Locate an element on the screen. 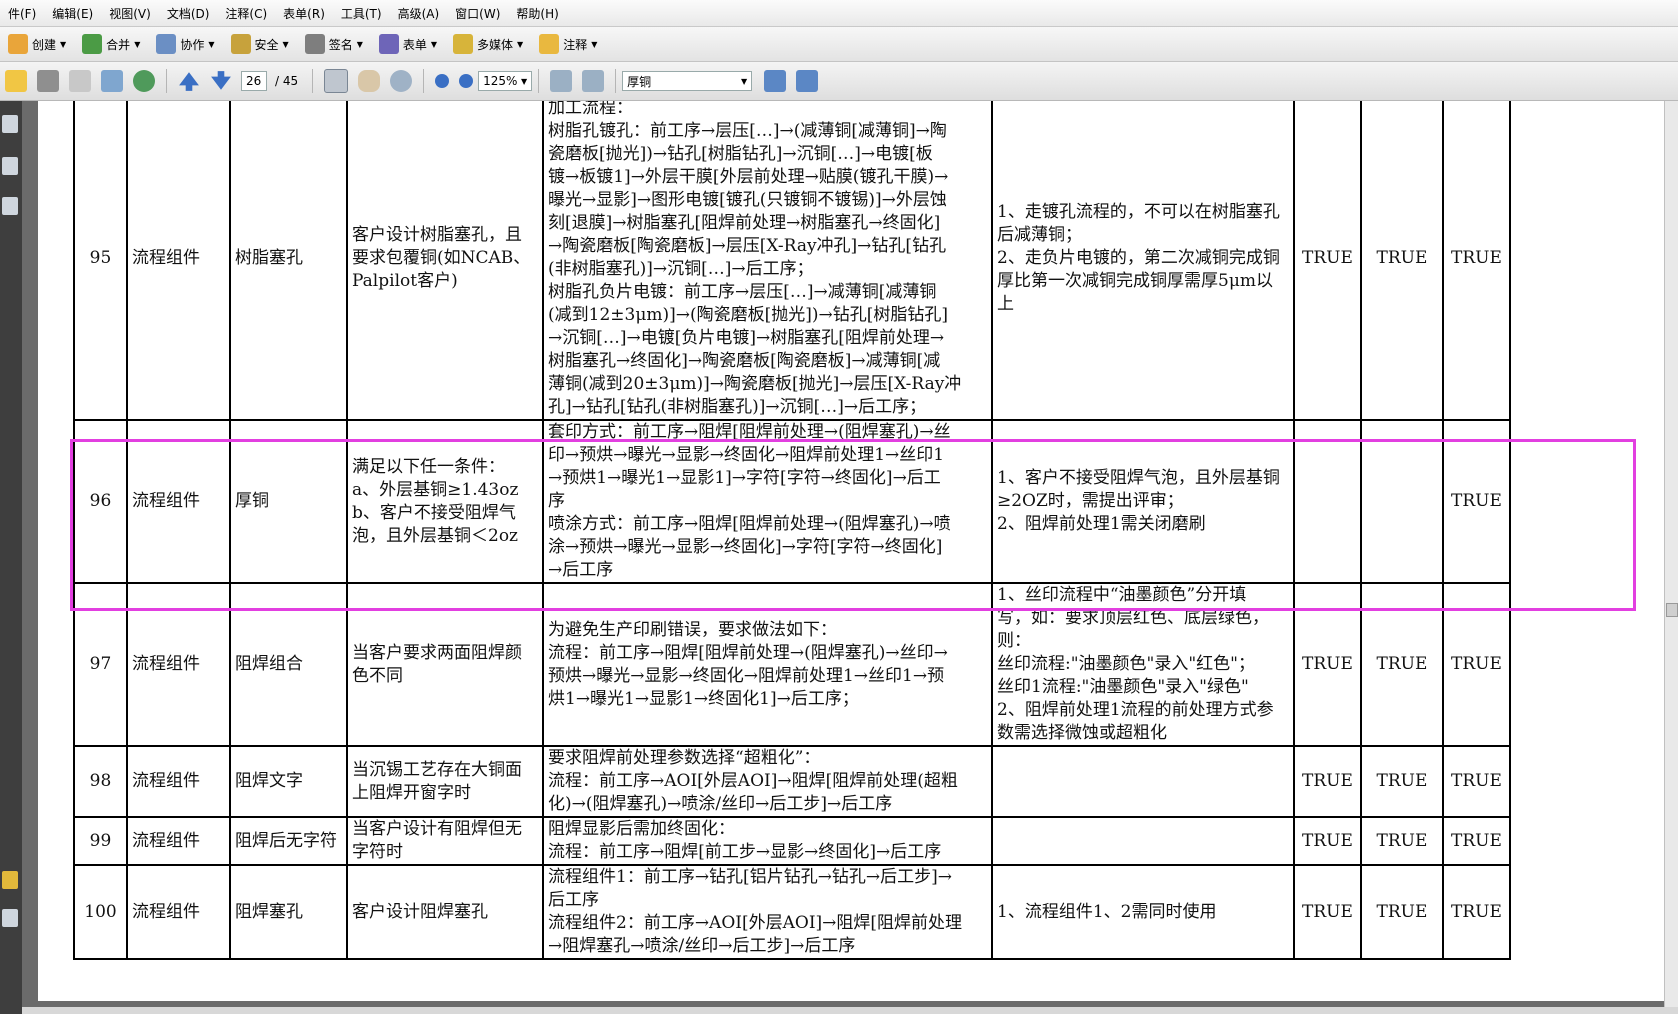 The image size is (1678, 1014). note-cell-line: 丝印流程:"油墨颜色"录入"红色"； is located at coordinates (1126, 664).